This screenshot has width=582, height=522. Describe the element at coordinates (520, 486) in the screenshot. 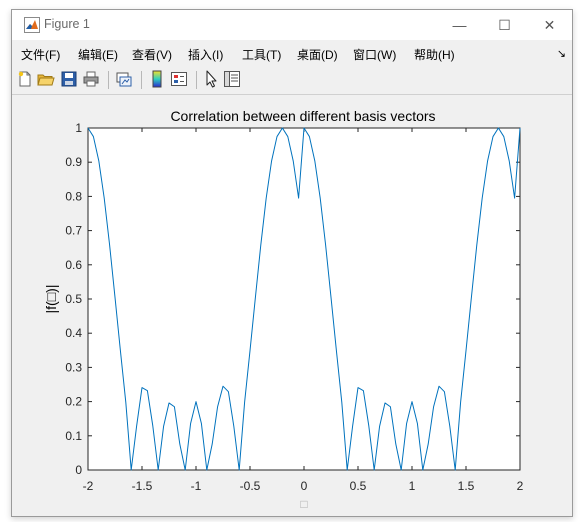

I see `x-tick-label: 2` at that location.